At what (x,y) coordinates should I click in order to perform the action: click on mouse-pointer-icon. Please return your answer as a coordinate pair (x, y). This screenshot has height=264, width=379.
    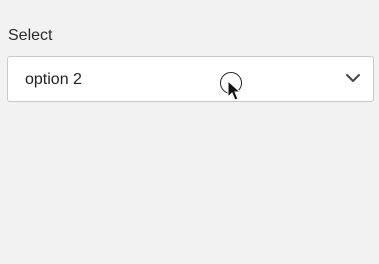
    Looking at the image, I should click on (234, 90).